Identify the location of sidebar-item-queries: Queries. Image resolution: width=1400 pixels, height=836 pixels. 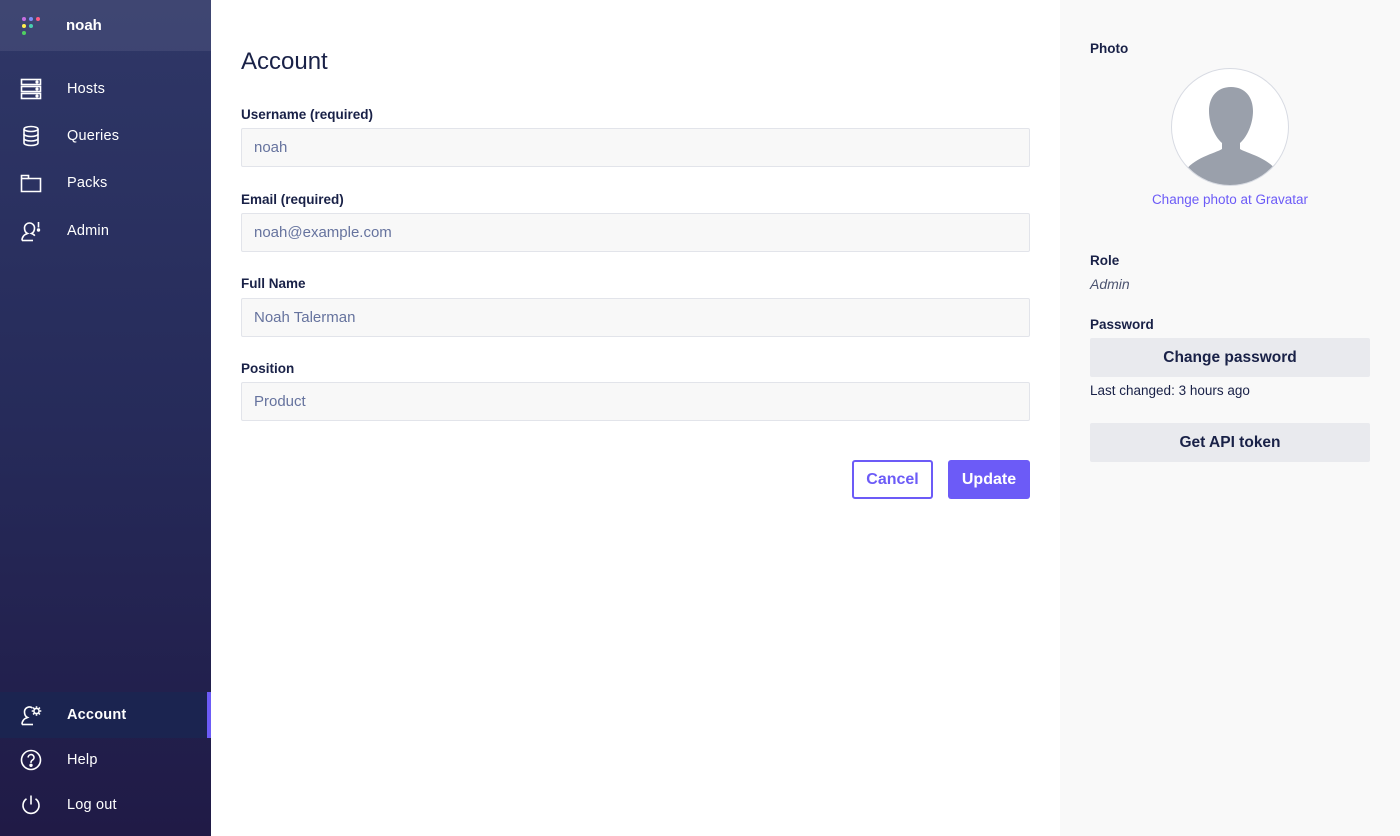
(105, 136).